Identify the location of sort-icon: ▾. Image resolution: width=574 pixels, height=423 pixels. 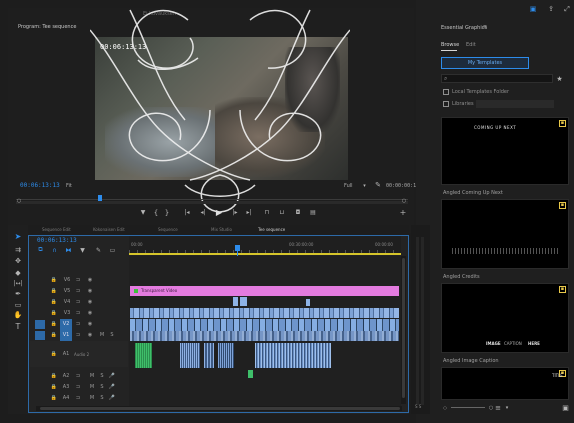
(507, 407).